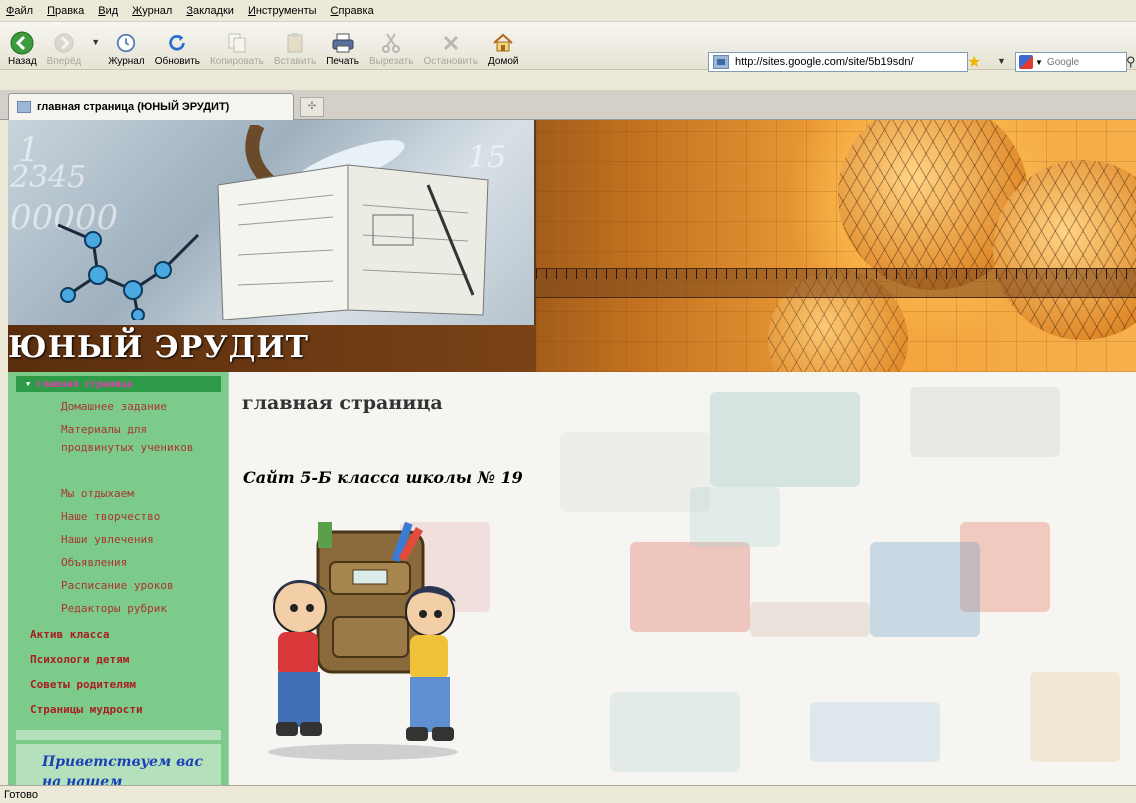  I want to click on search-engine-icon, so click(1026, 62).